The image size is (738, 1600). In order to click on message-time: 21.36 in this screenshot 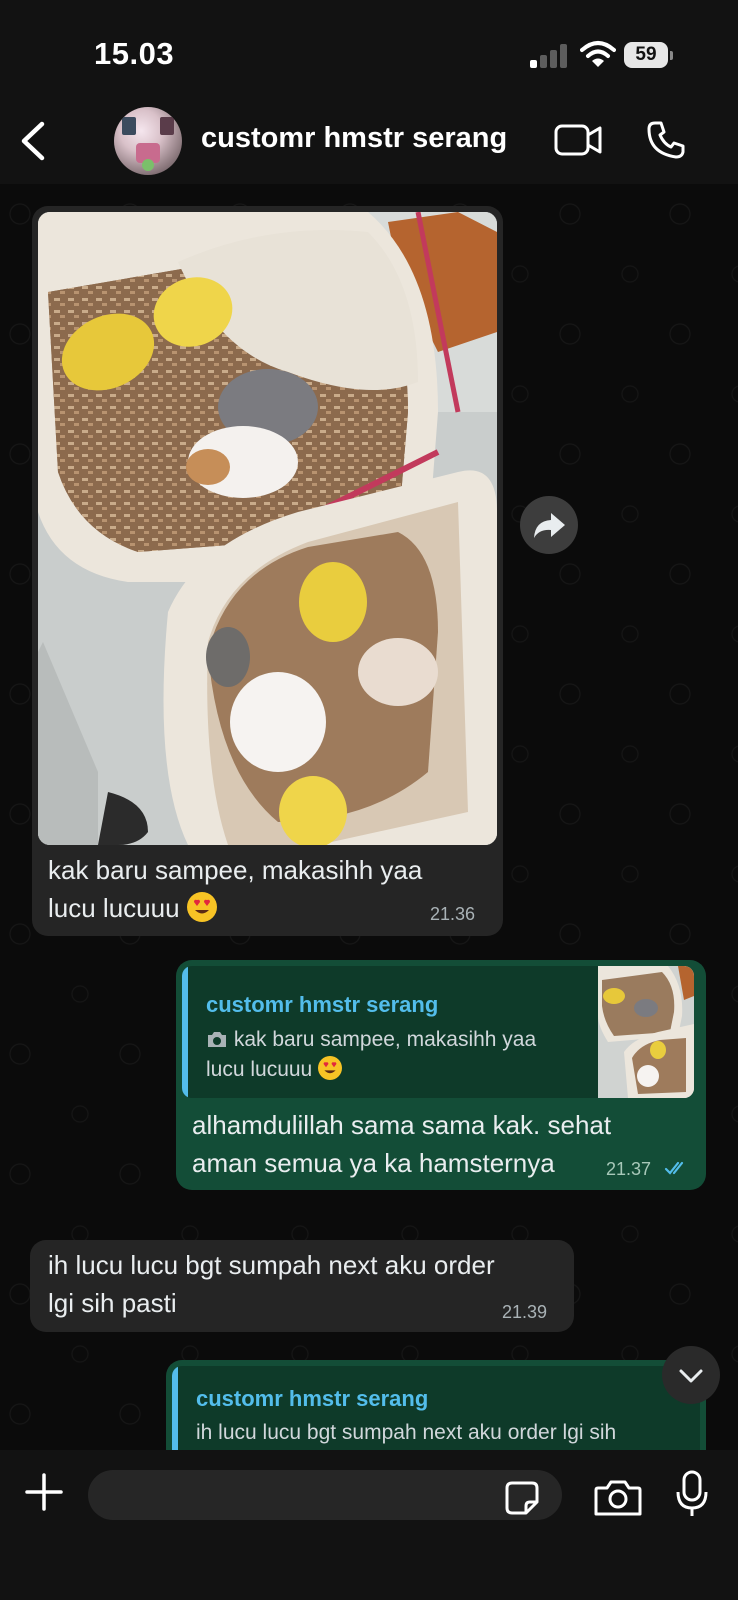, I will do `click(453, 914)`.